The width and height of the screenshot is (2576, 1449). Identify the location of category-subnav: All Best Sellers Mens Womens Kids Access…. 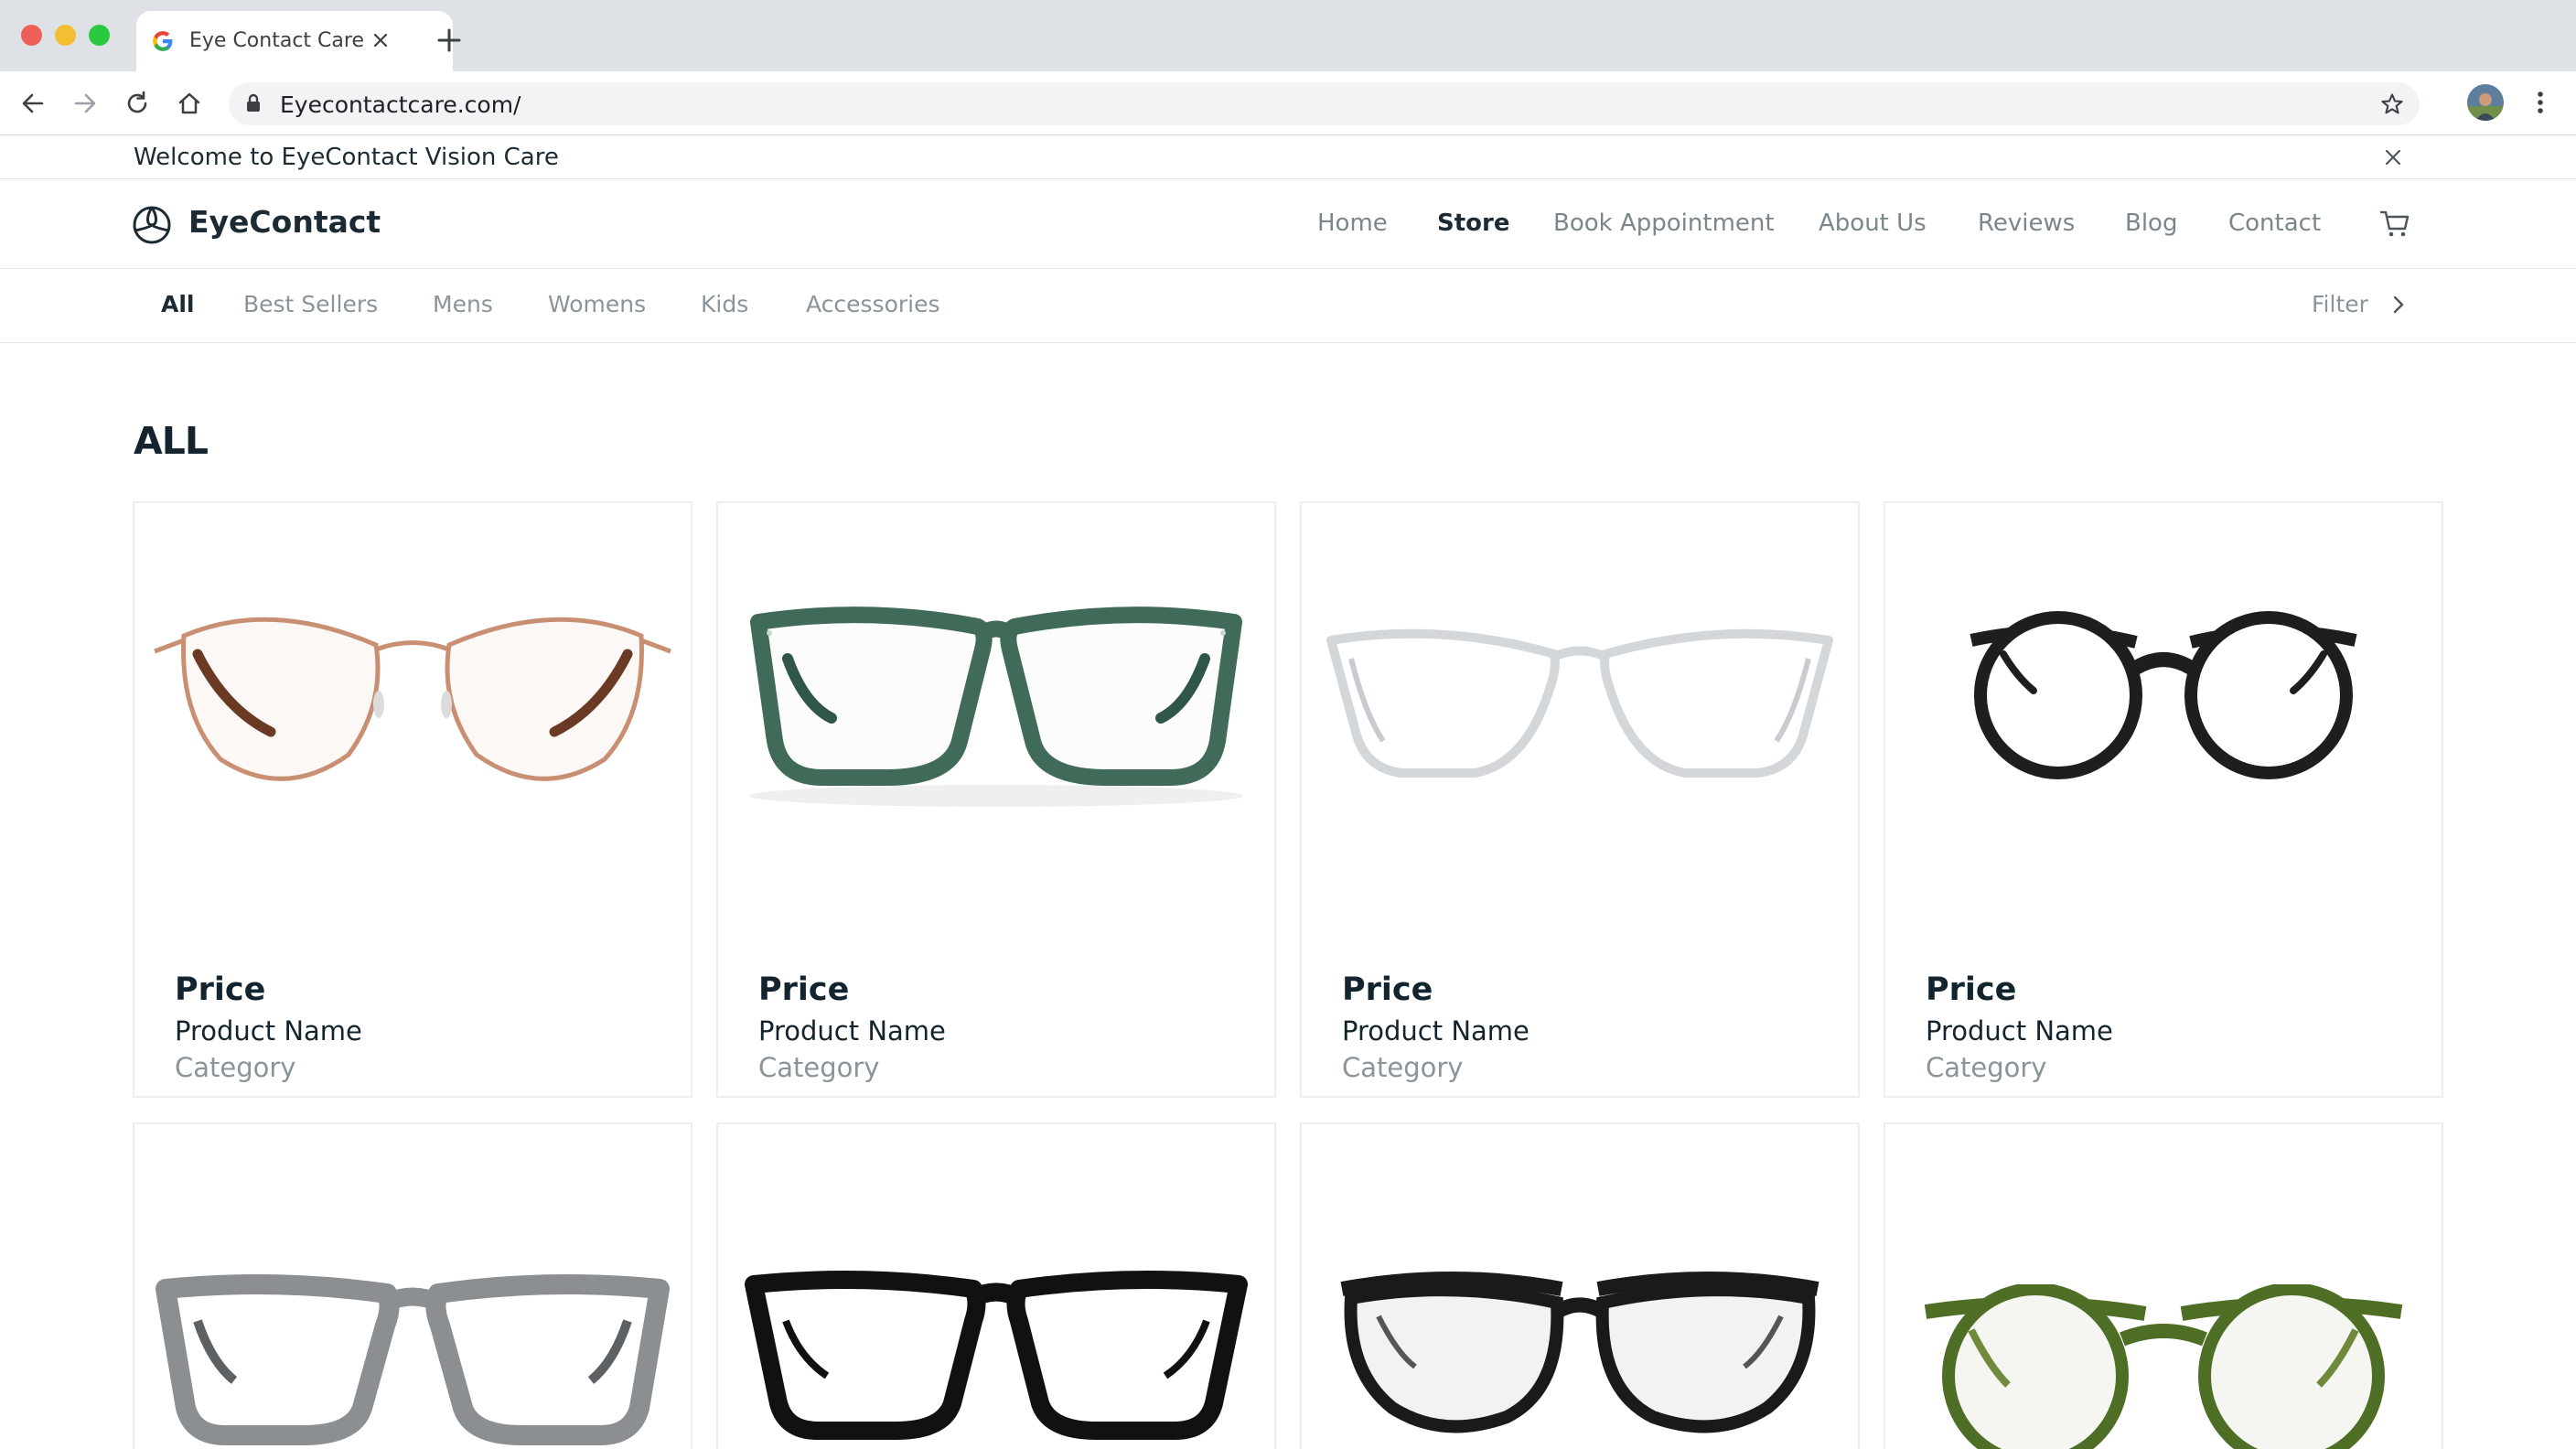
(1288, 306).